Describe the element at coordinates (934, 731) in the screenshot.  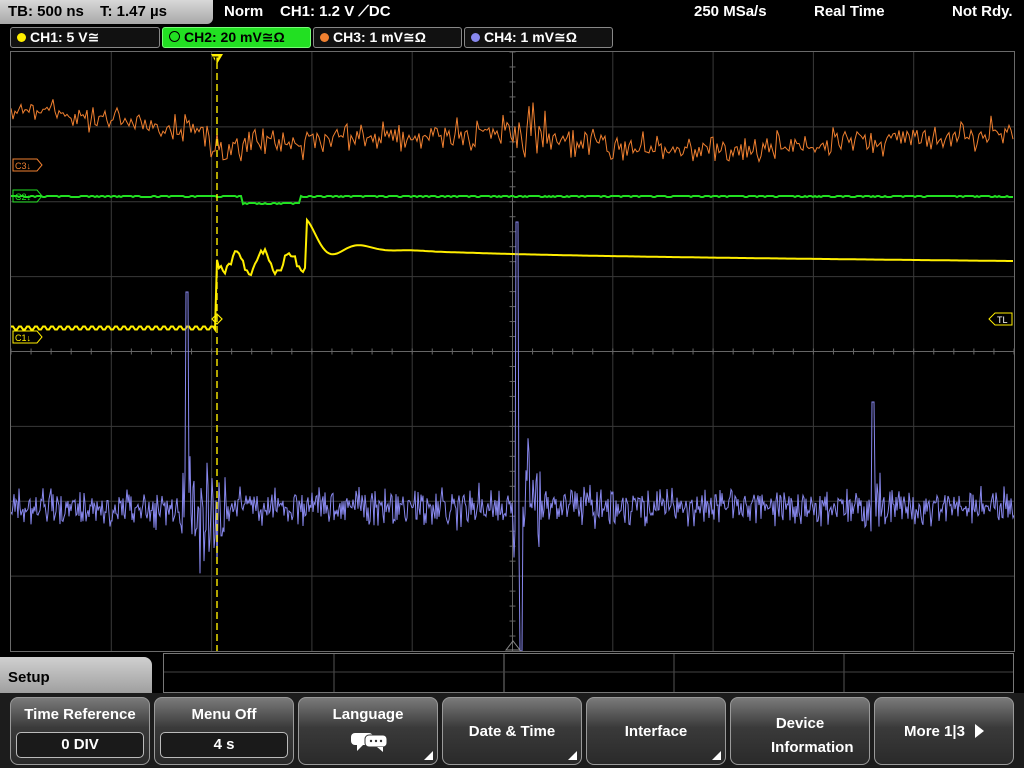
I see `more-label: More 1|3` at that location.